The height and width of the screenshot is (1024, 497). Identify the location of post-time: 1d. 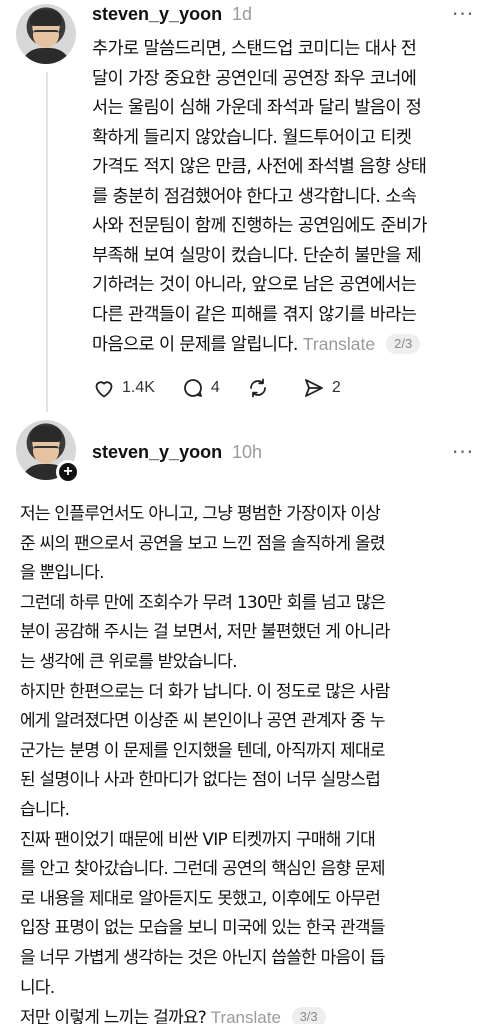
(242, 14).